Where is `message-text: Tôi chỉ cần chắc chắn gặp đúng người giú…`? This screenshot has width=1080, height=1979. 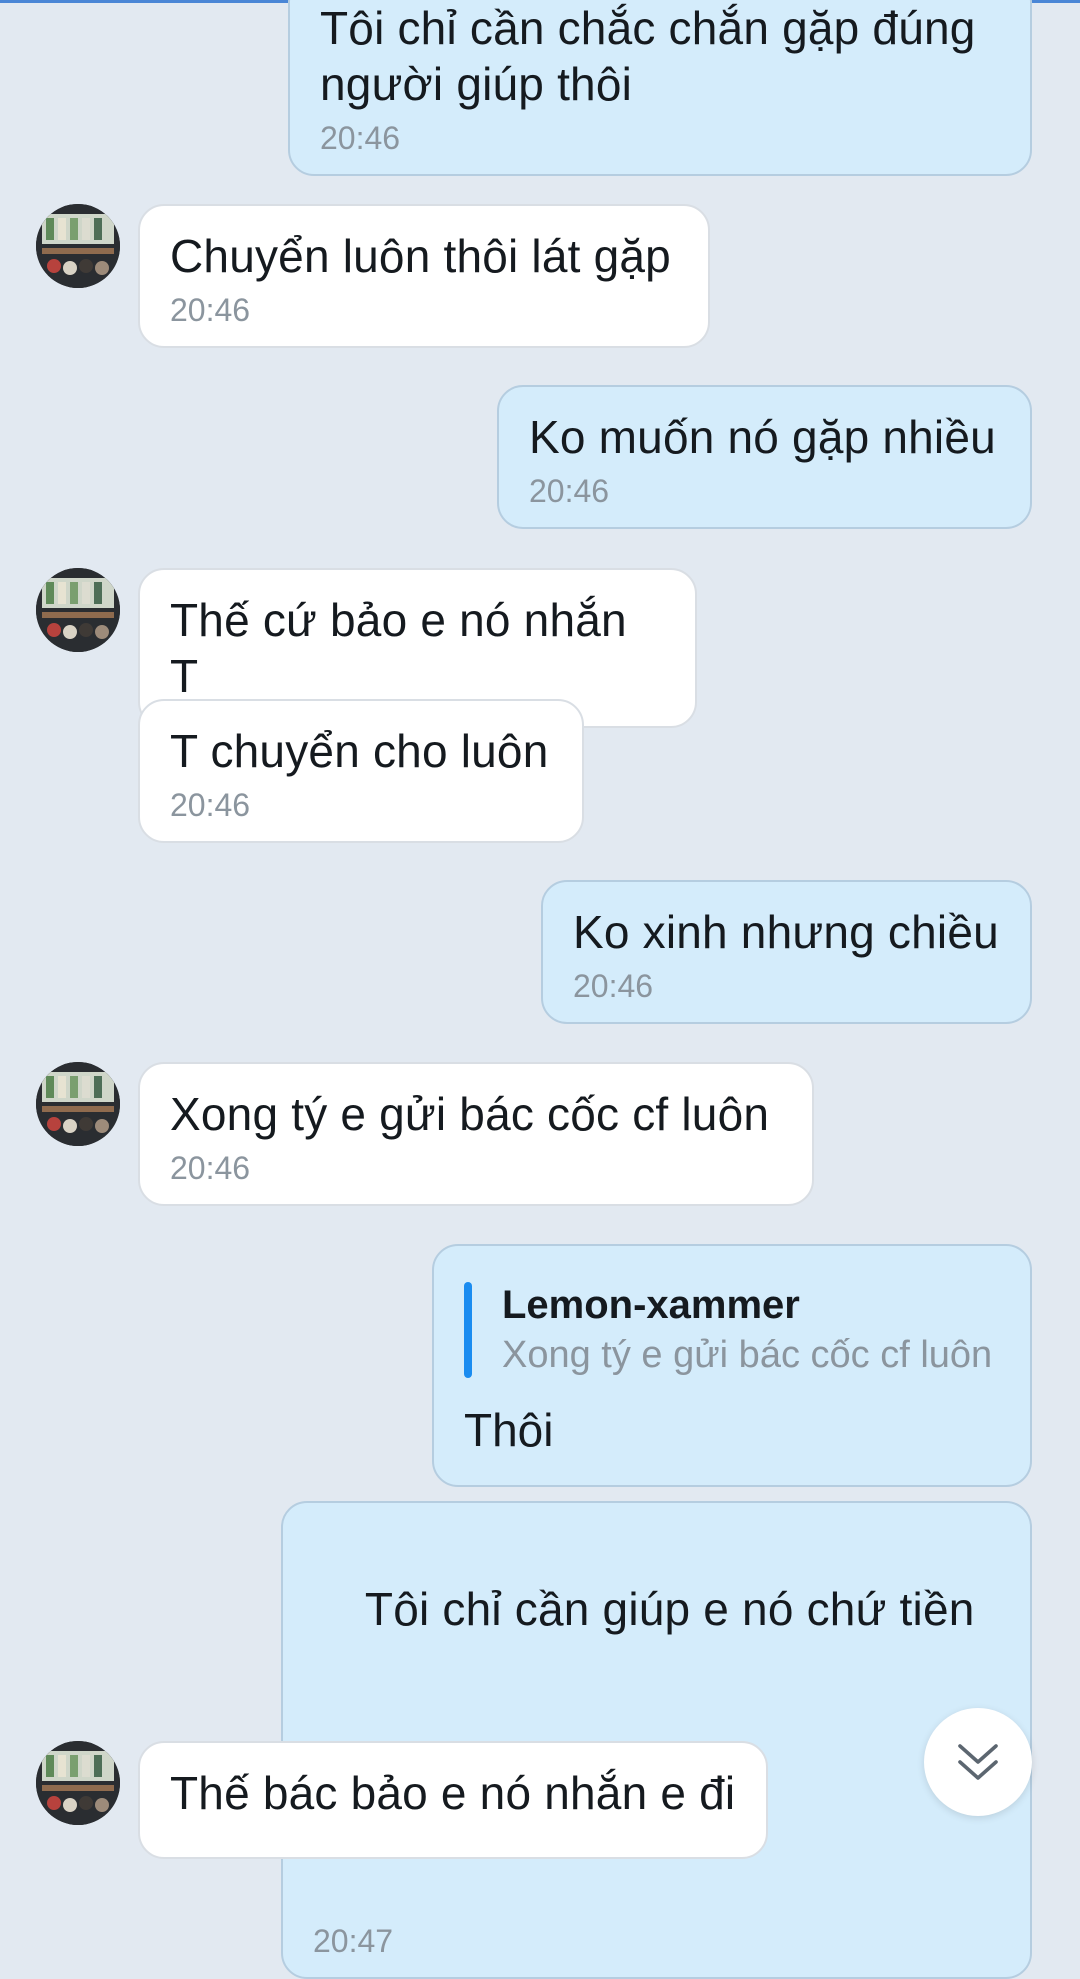 message-text: Tôi chỉ cần chắc chắn gặp đúng người giú… is located at coordinates (654, 56).